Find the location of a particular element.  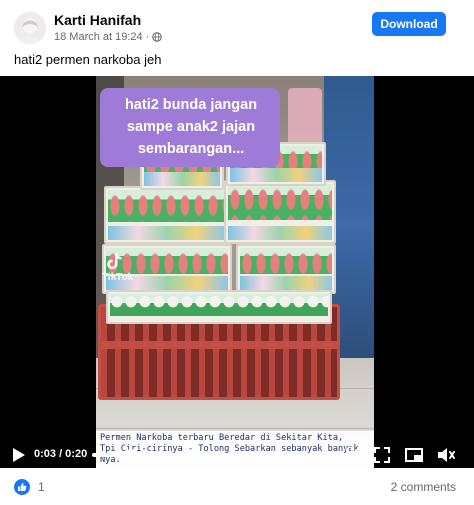

settings-icon is located at coordinates (352, 455).